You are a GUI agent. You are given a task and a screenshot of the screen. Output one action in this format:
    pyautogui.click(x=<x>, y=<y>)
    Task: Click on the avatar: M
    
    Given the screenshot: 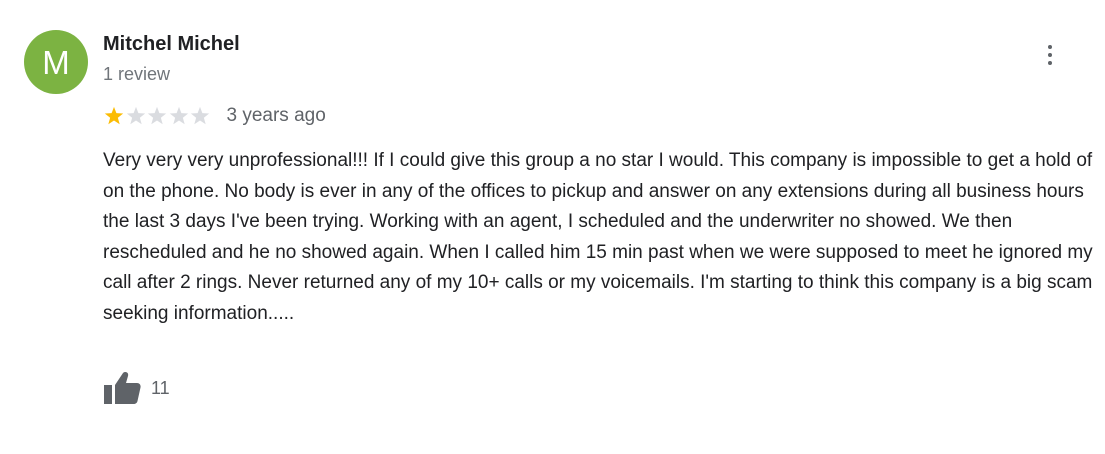 What is the action you would take?
    pyautogui.click(x=56, y=62)
    